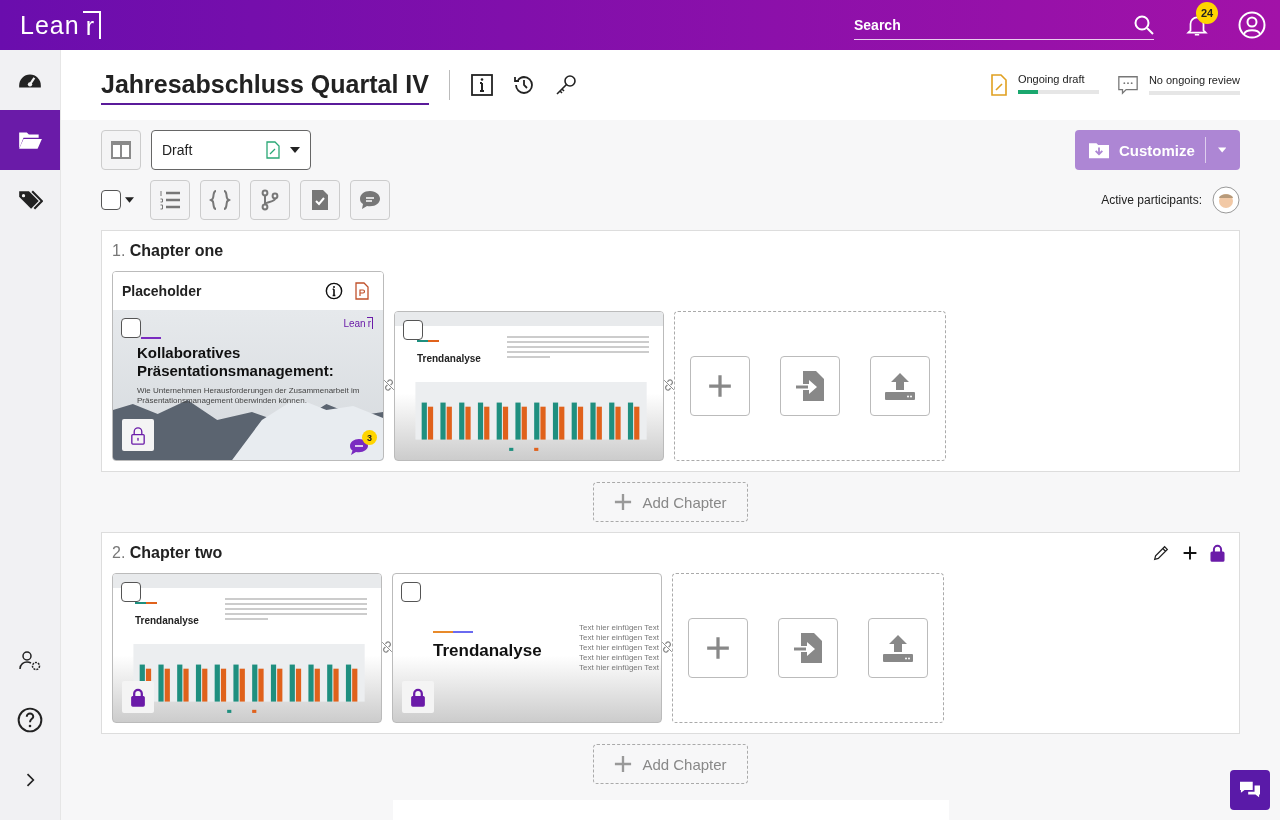 The height and width of the screenshot is (820, 1280). I want to click on columns-icon, so click(121, 150).